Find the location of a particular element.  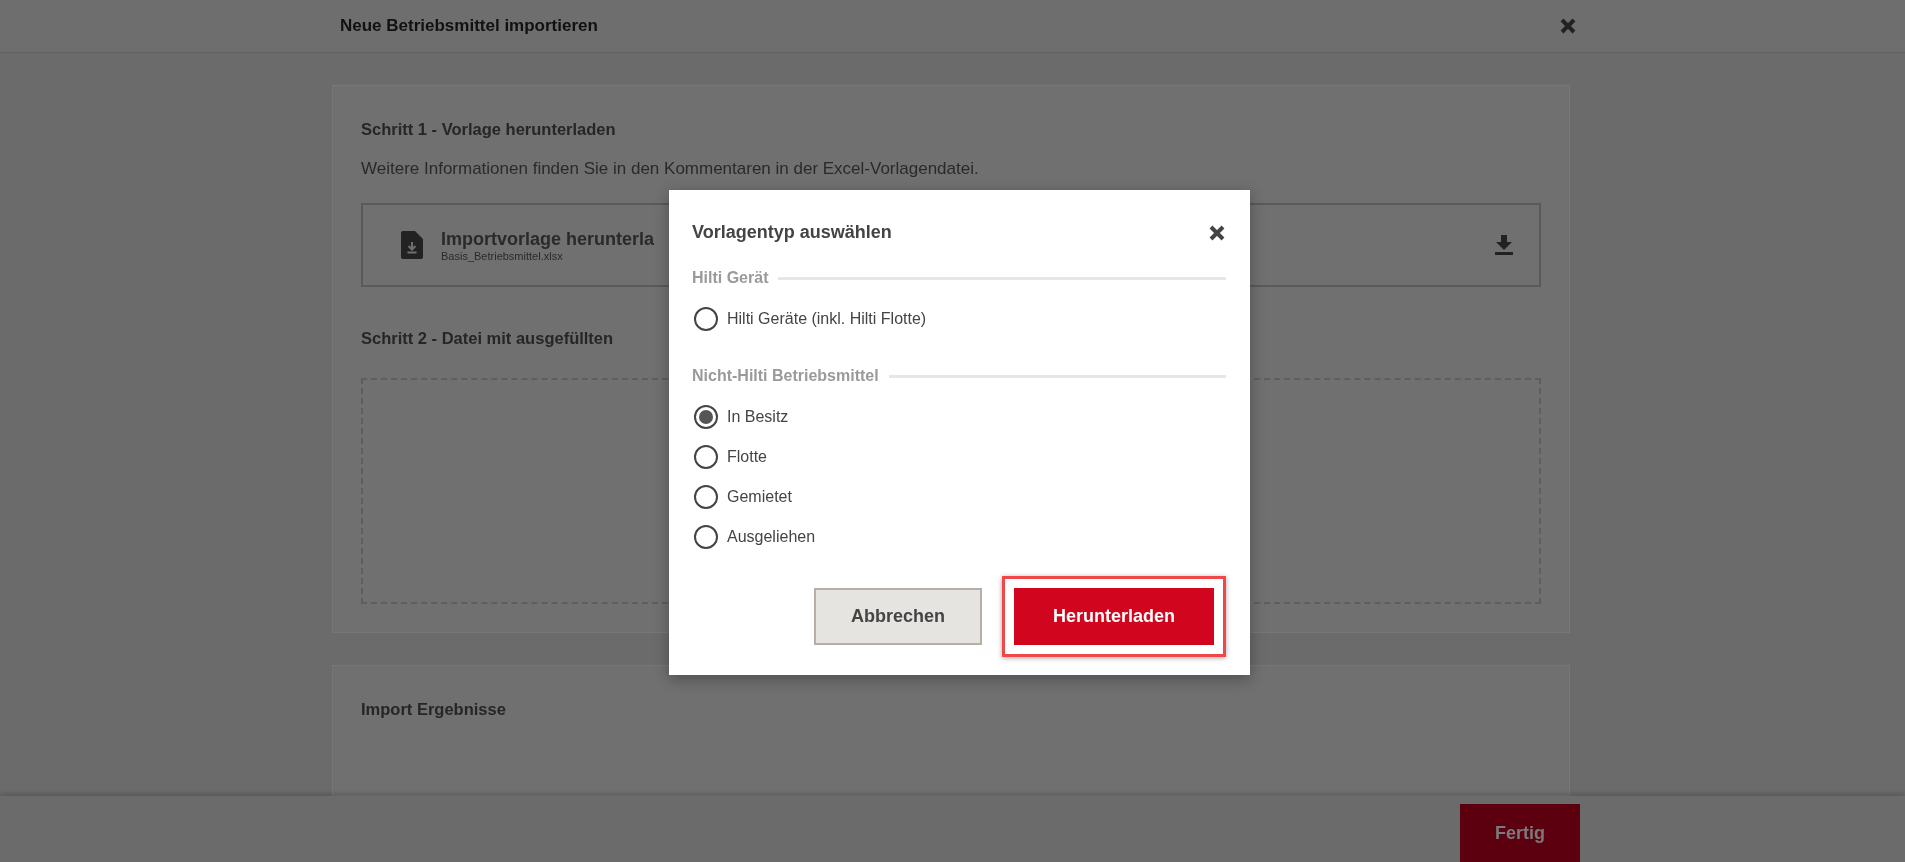

step-heading: Schritt 2 - Datei mit ausgefüllten is located at coordinates (488, 338).